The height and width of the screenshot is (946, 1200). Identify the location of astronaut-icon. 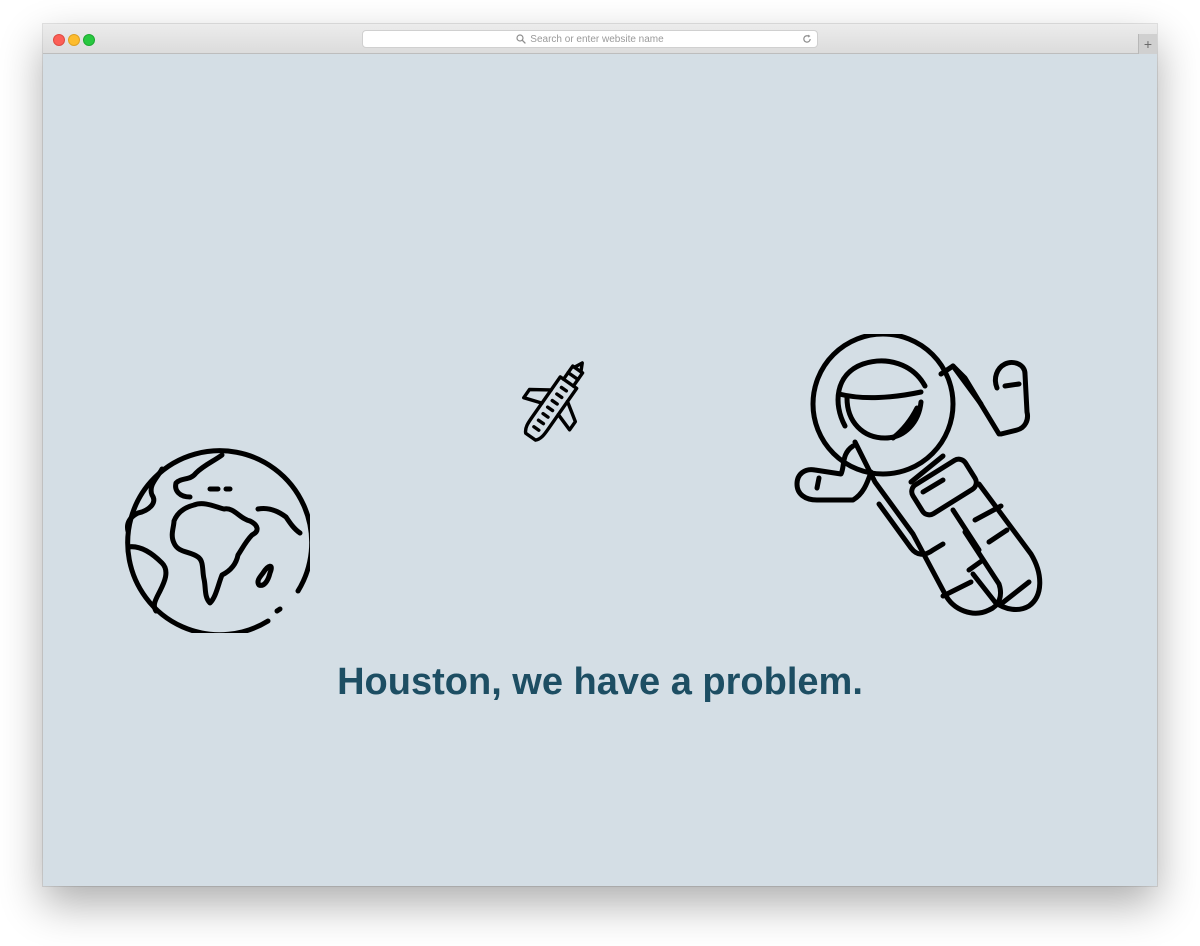
(918, 475).